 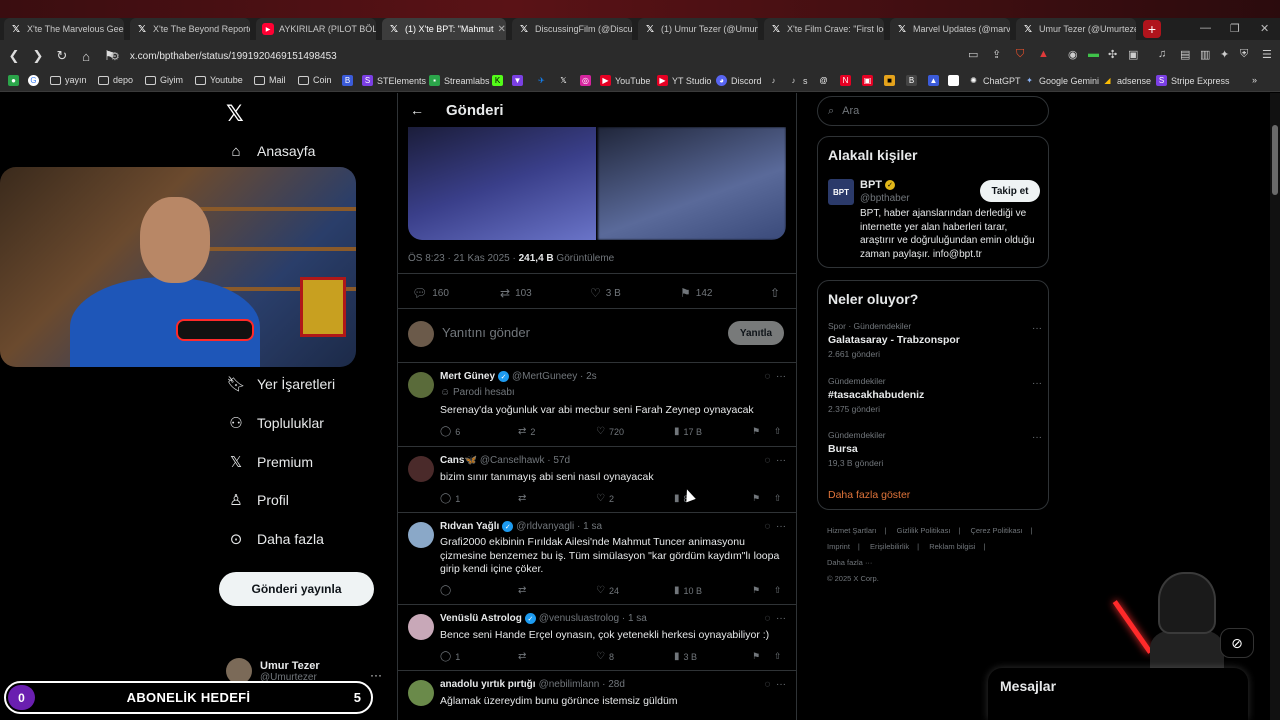 I want to click on bookmark-link: ▶ YouTube, so click(x=625, y=80).